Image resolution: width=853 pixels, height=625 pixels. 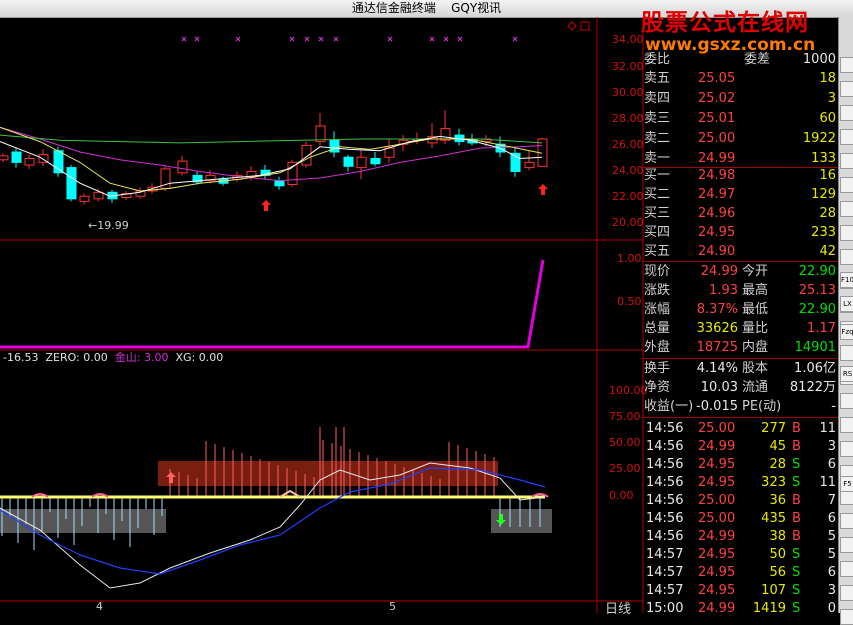 I want to click on indicator3-value: ZERO: 0.00, so click(x=76, y=357).